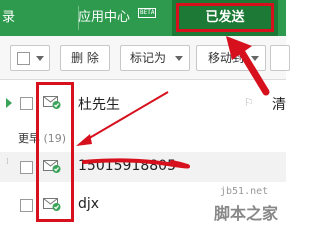  Describe the element at coordinates (12, 18) in the screenshot. I see `tab-partial: 录` at that location.